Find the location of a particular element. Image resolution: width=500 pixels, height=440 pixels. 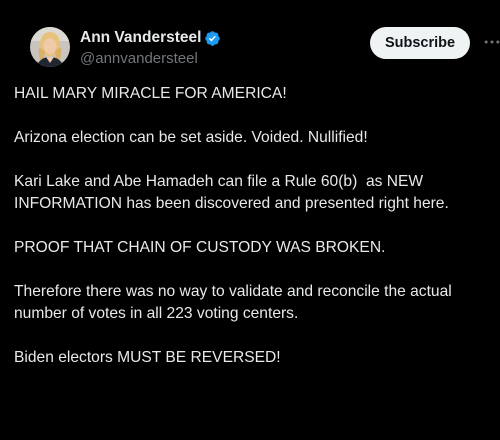

avatar-image is located at coordinates (50, 47).